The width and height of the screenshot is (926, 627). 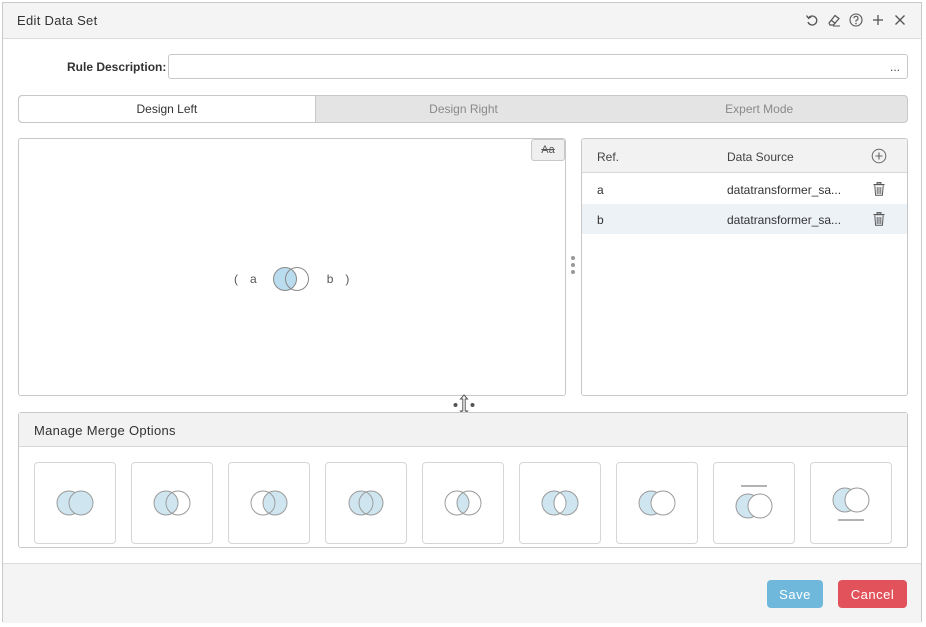 I want to click on design-tabs: Design Left Design Right Expert Mode, so click(x=463, y=109).